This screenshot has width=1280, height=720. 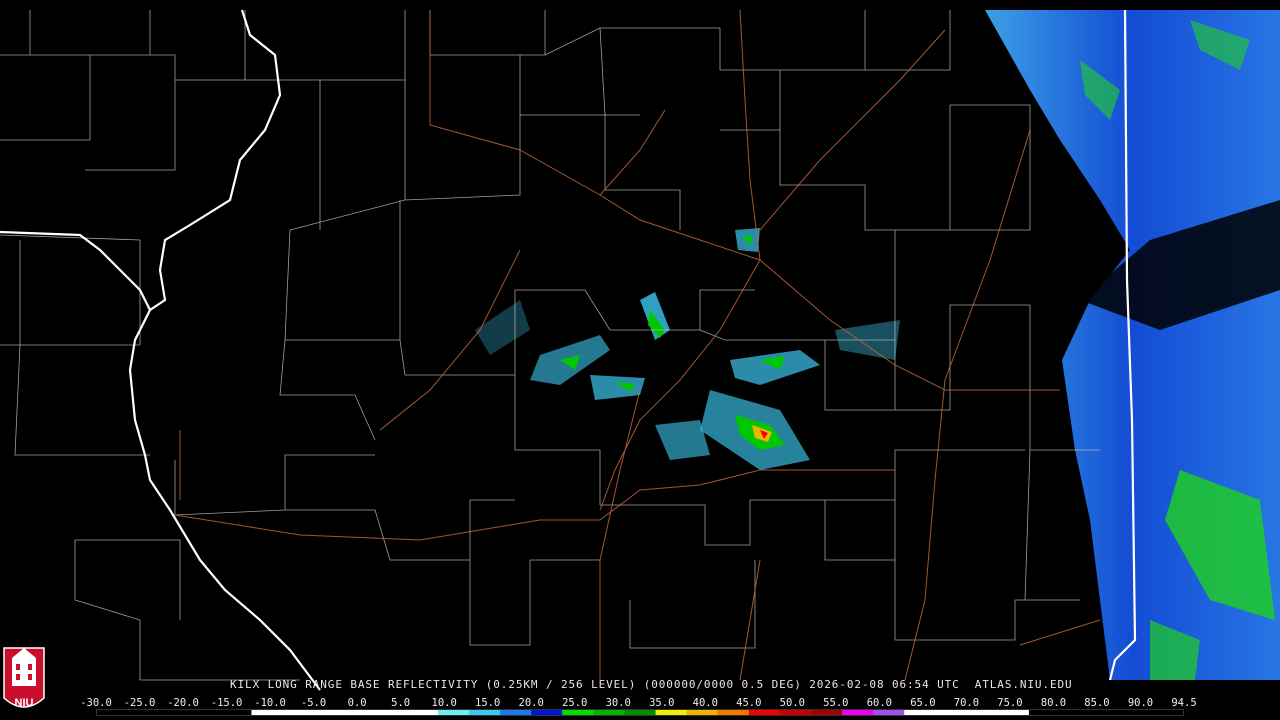 I want to click on logo-text: NIU, so click(x=24, y=703).